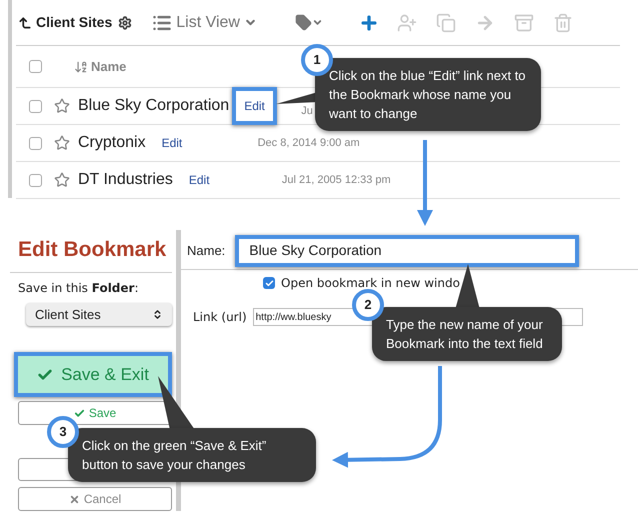 The width and height of the screenshot is (638, 519). Describe the element at coordinates (220, 317) in the screenshot. I see `link-label: Link (url)` at that location.